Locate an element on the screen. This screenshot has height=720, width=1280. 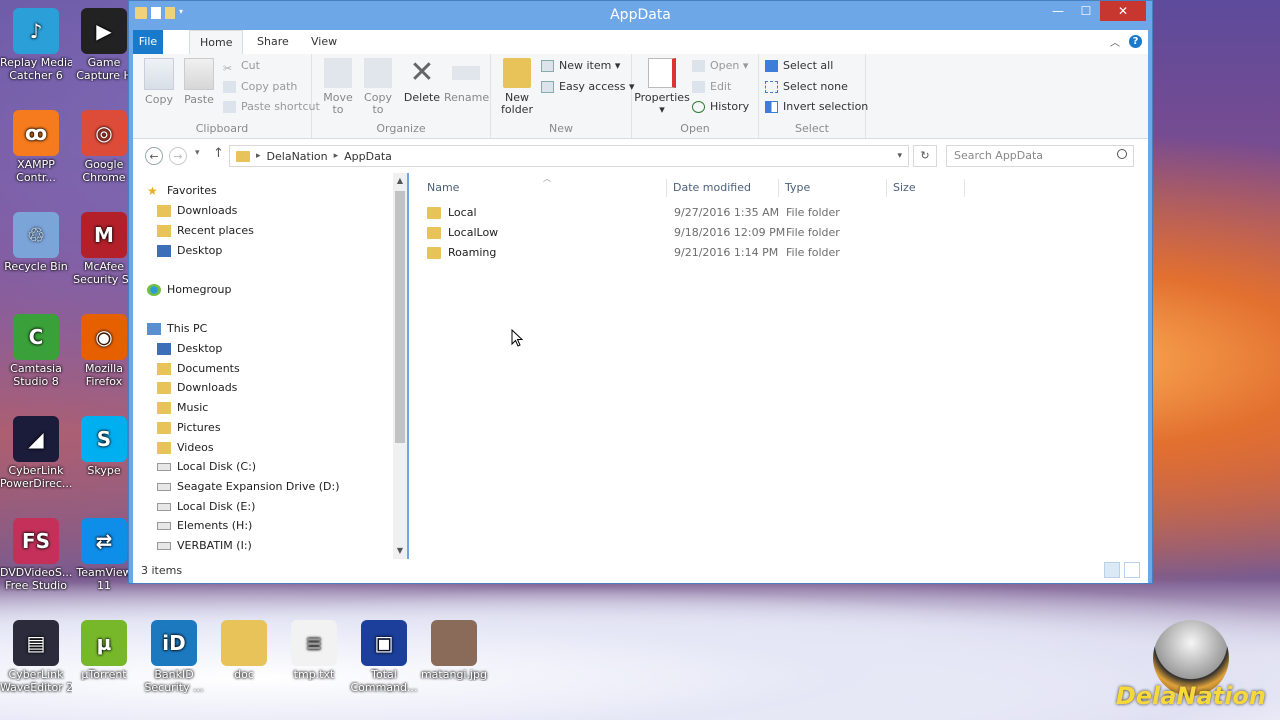
drive-icon is located at coordinates (164, 526).